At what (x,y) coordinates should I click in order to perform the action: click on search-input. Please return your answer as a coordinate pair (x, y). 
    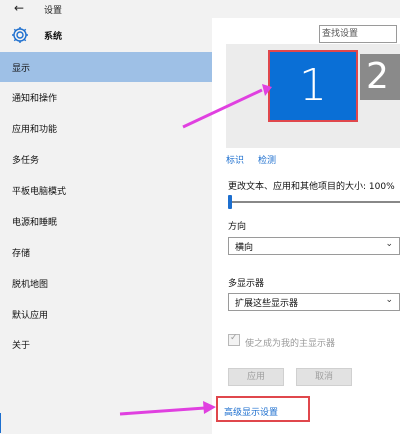
    Looking at the image, I should click on (359, 34).